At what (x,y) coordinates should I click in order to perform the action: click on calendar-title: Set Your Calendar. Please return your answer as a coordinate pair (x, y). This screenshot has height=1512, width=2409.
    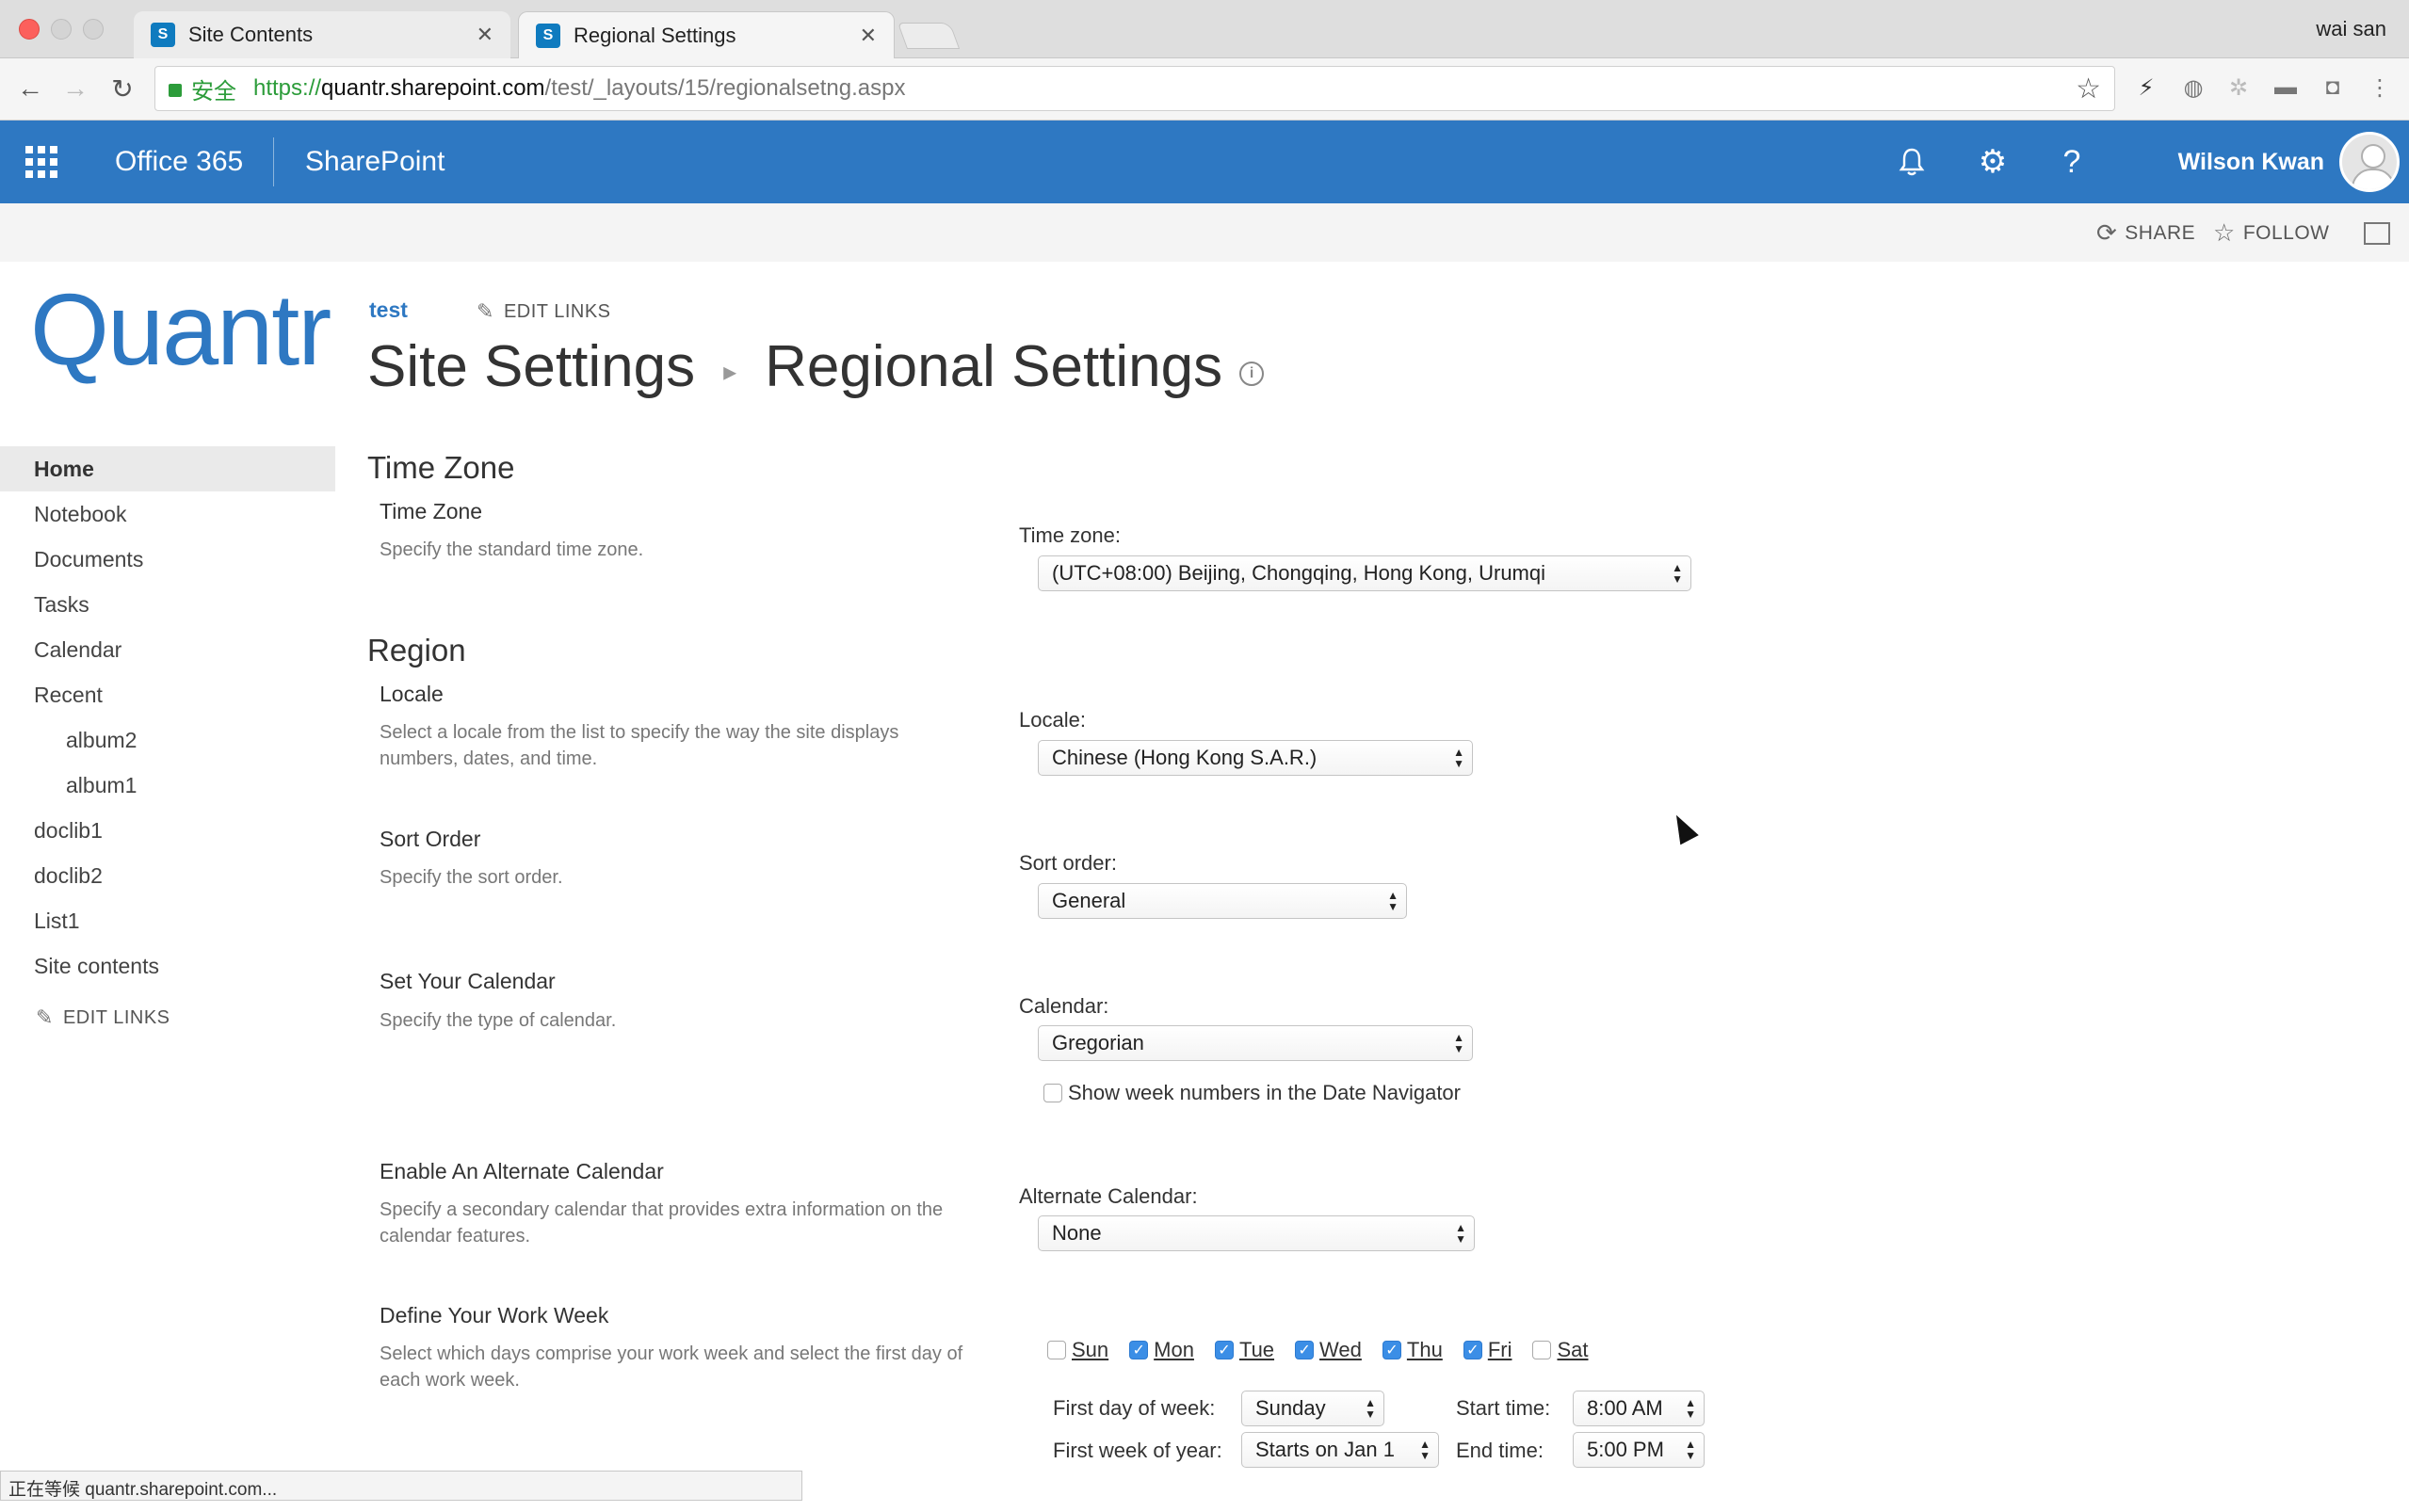
    Looking at the image, I should click on (468, 981).